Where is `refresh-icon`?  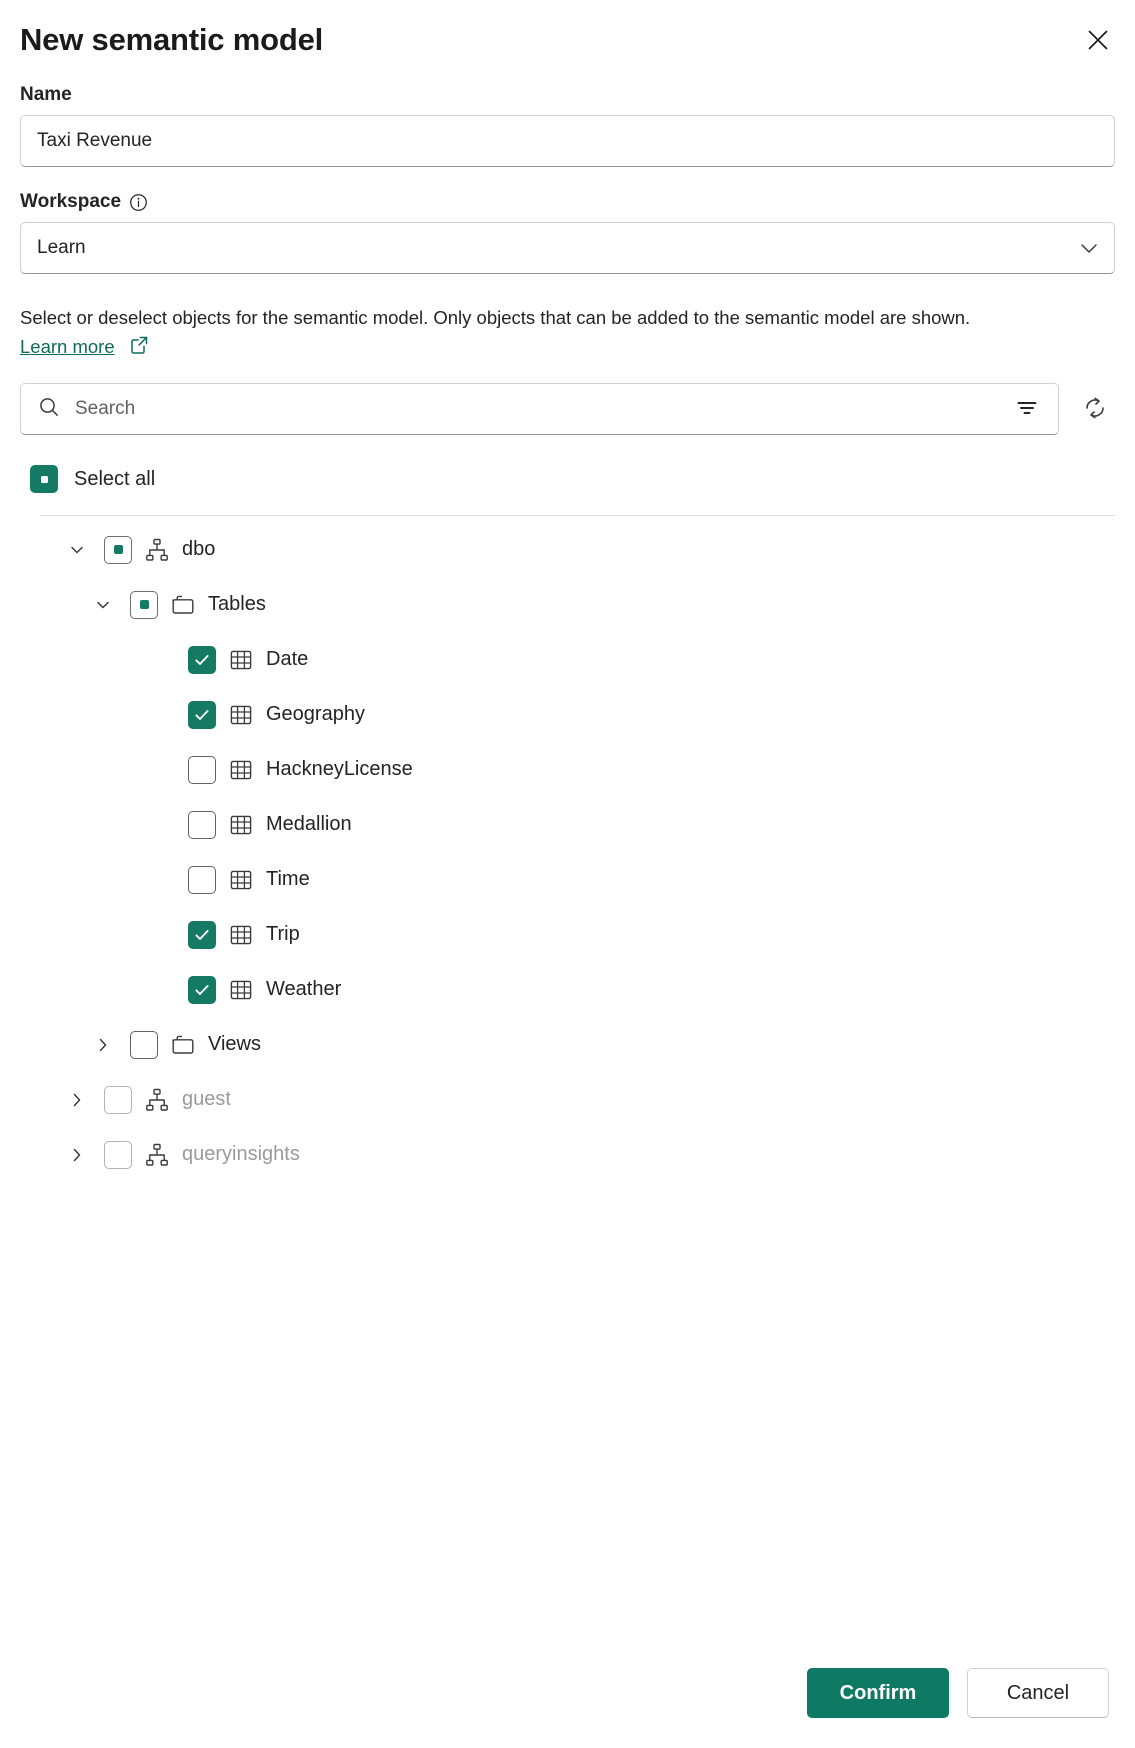
refresh-icon is located at coordinates (1095, 409).